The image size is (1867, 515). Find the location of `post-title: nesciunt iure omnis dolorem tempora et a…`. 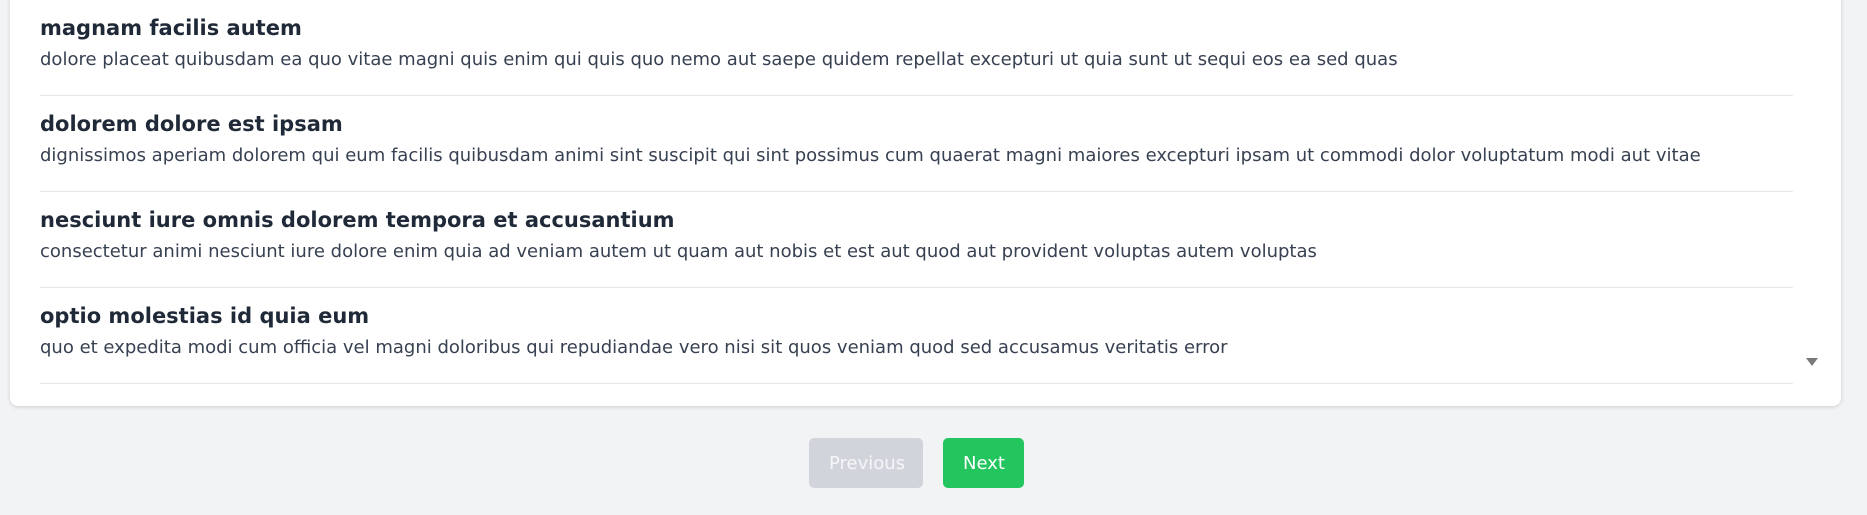

post-title: nesciunt iure omnis dolorem tempora et a… is located at coordinates (357, 220).